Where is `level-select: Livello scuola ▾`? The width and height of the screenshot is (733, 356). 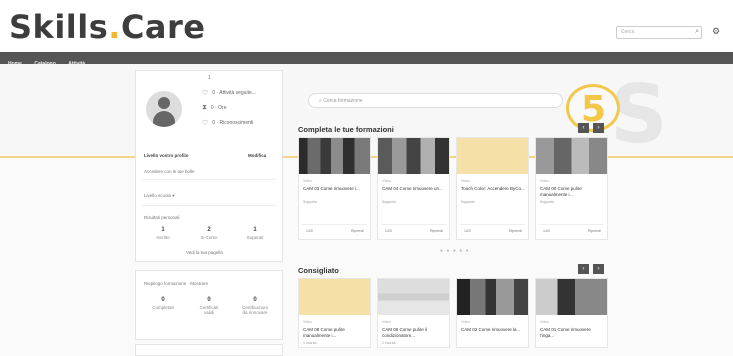
level-select: Livello scuola ▾ is located at coordinates (159, 196).